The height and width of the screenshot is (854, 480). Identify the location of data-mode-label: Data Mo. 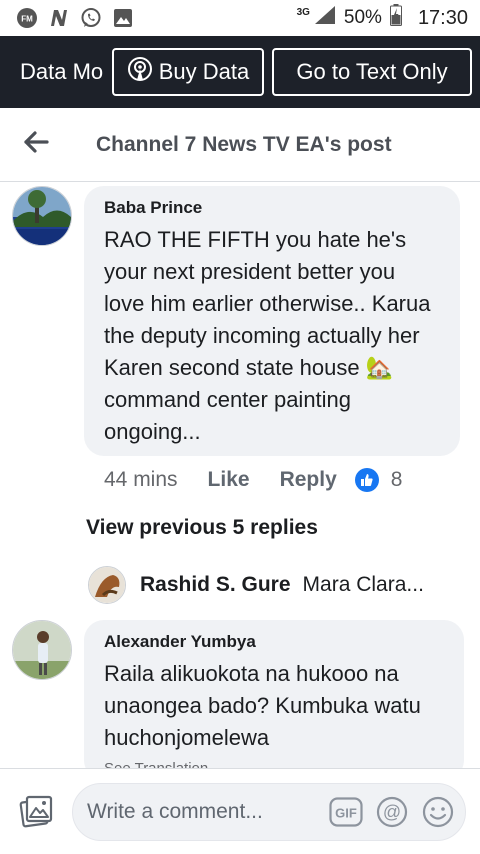
(56, 72).